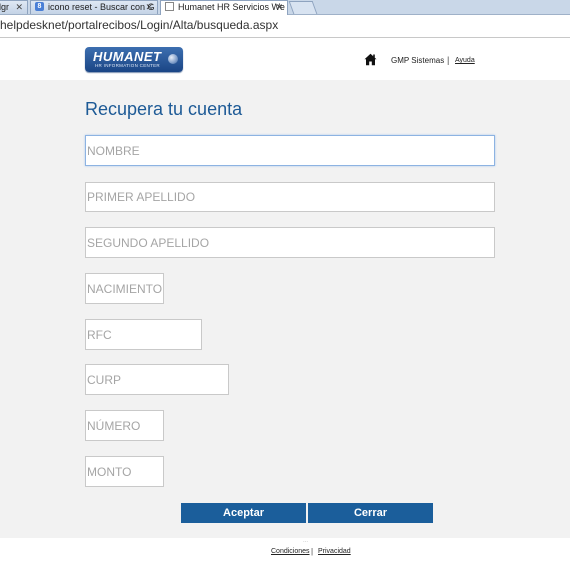 This screenshot has height=570, width=570. I want to click on company-name: GMP Sistemas, so click(418, 60).